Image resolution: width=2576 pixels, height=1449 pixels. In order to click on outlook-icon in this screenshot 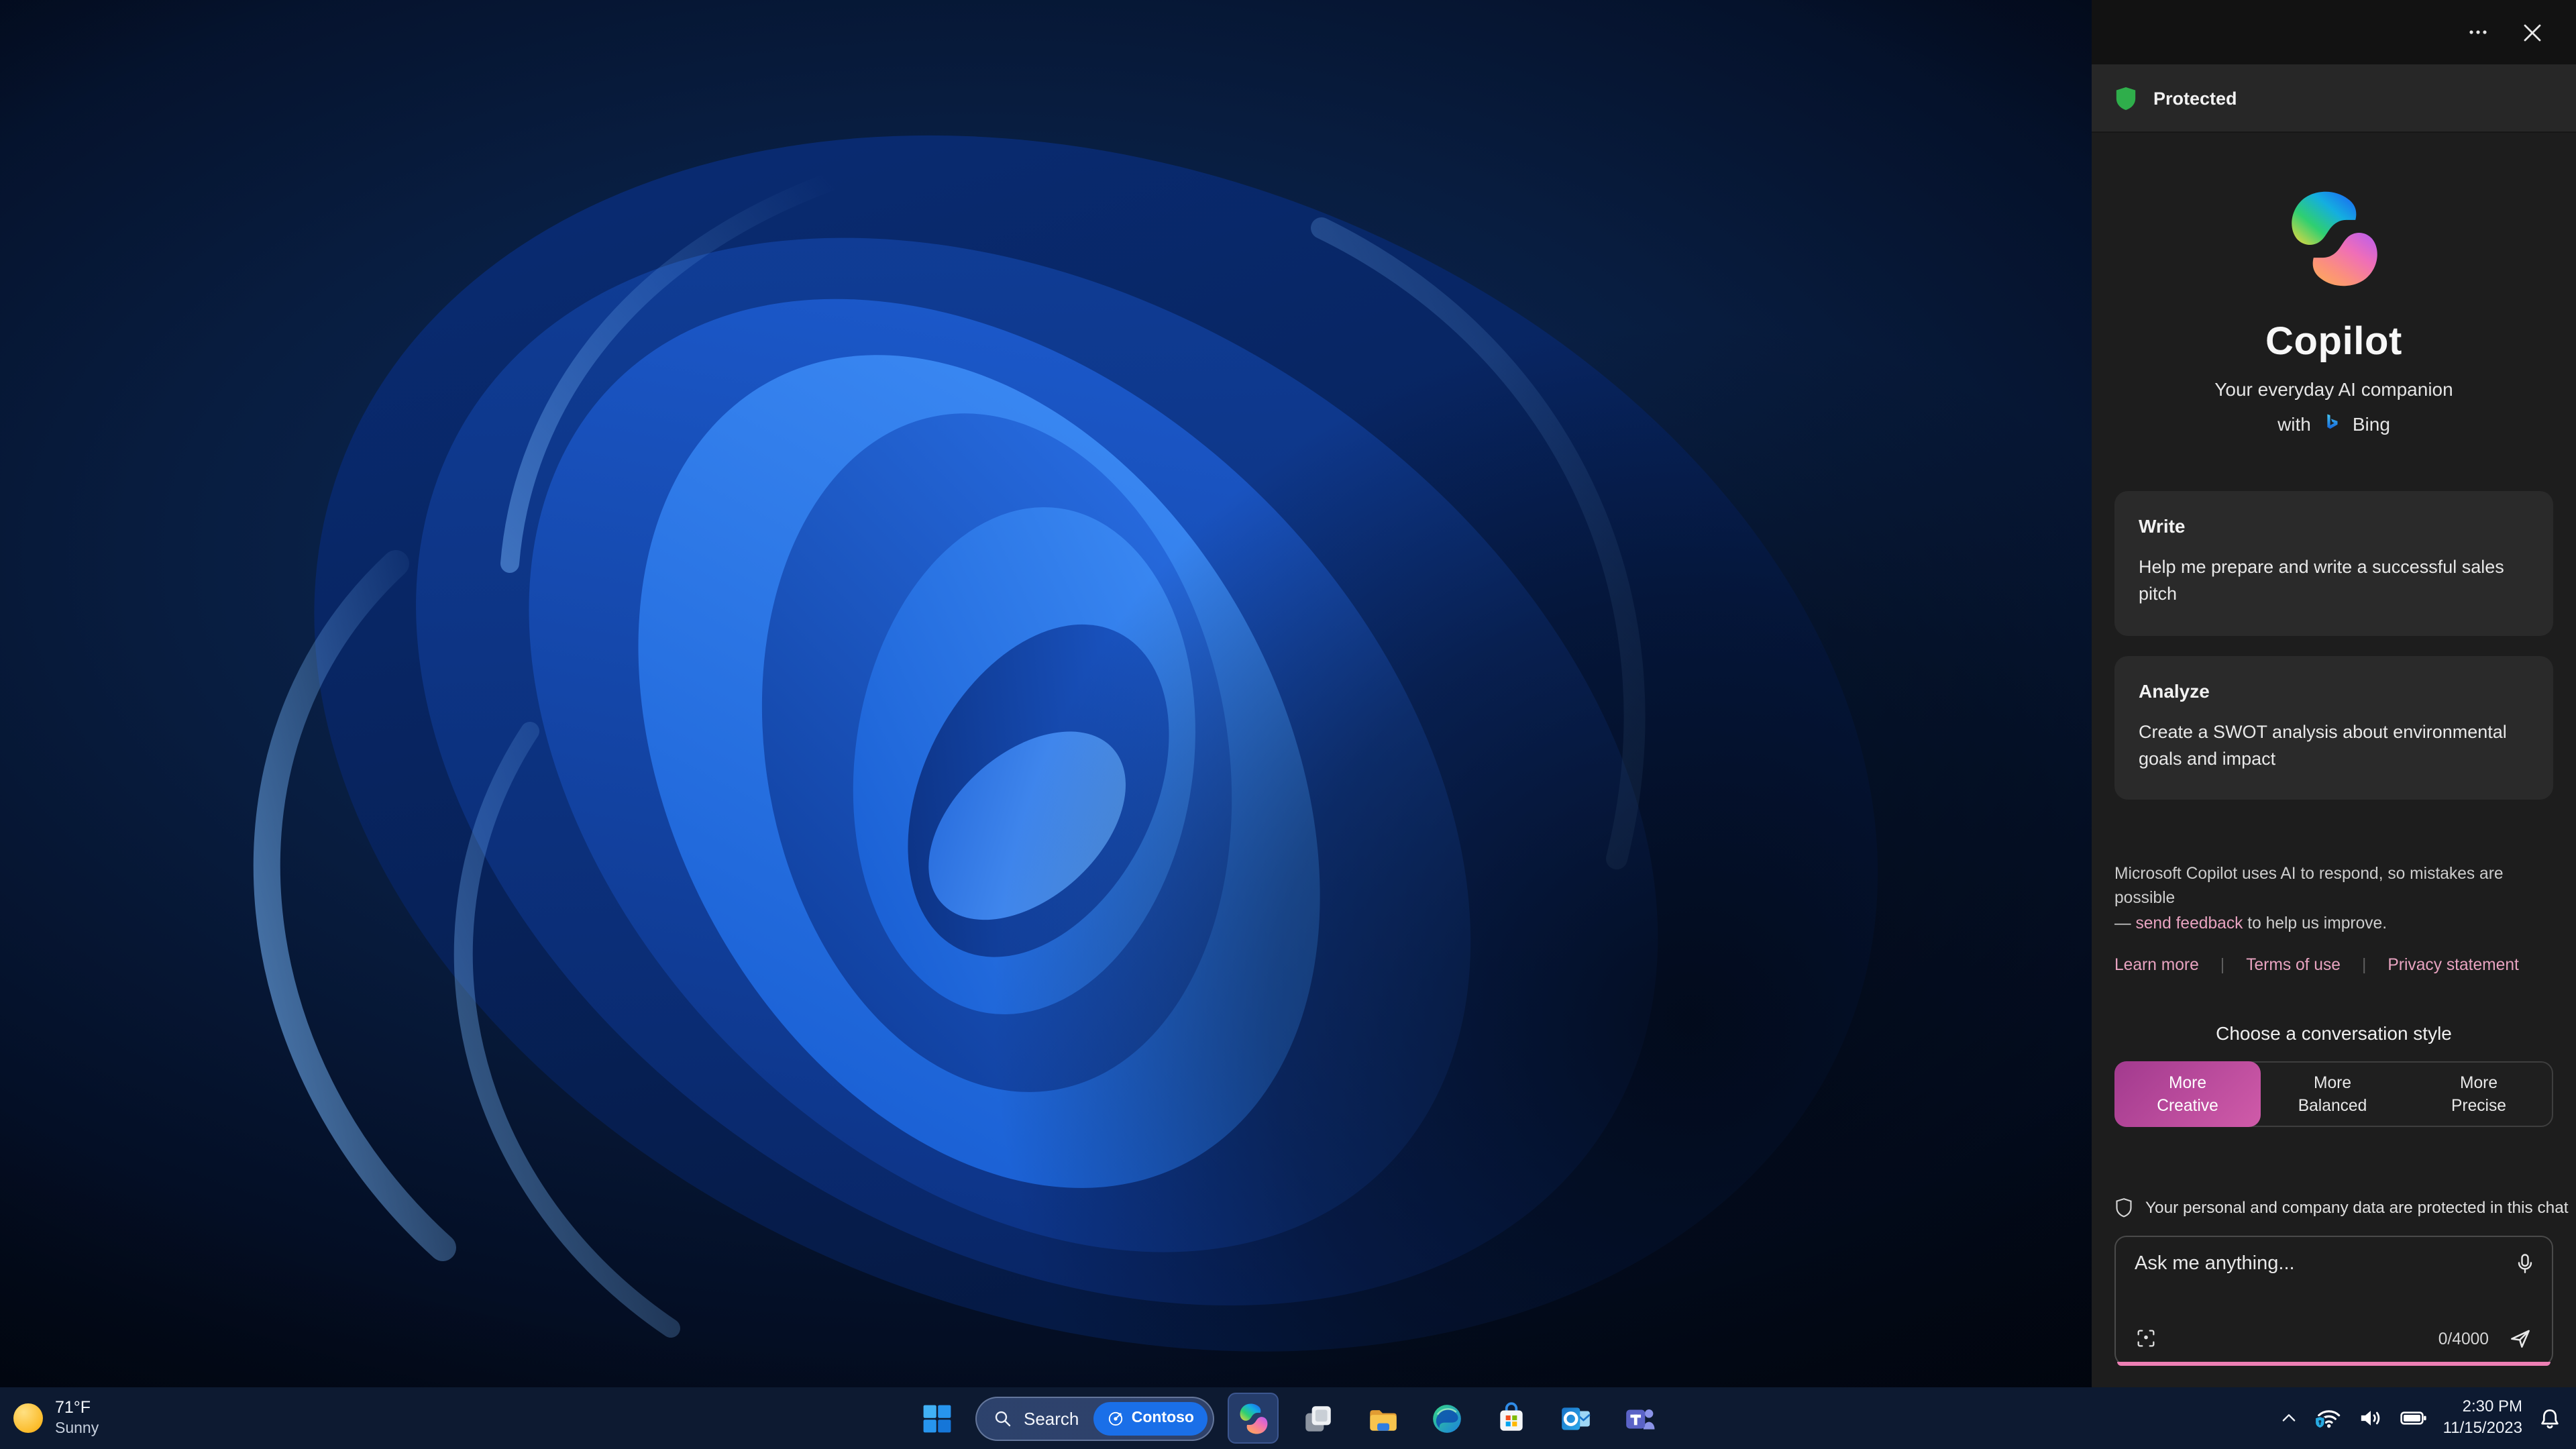, I will do `click(1575, 1418)`.